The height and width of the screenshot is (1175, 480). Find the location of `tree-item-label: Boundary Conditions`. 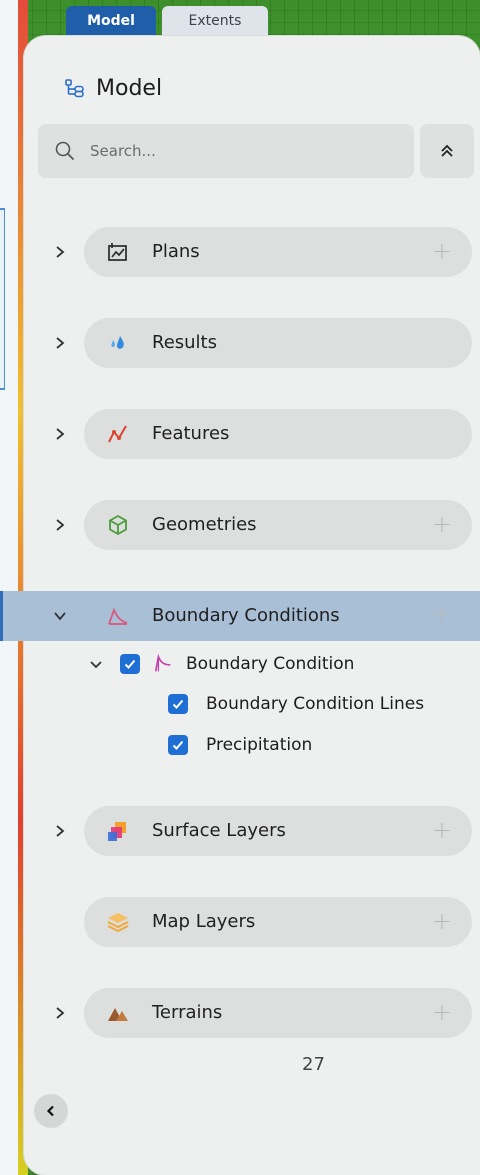

tree-item-label: Boundary Conditions is located at coordinates (246, 615).